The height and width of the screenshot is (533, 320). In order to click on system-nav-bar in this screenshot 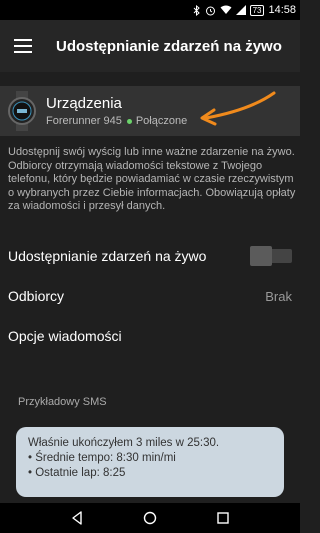, I will do `click(150, 518)`.